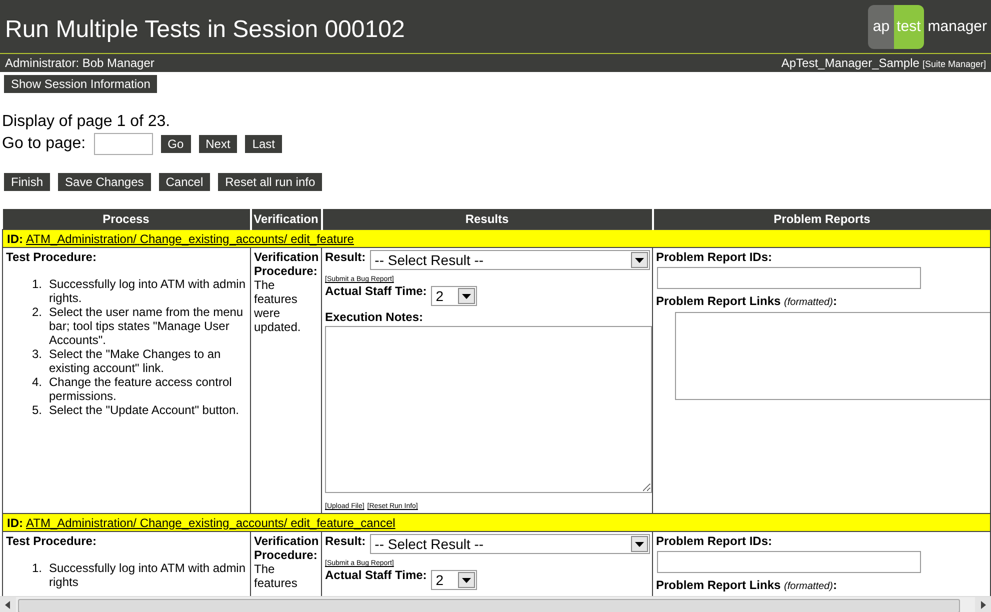 The height and width of the screenshot is (612, 991). Describe the element at coordinates (495, 604) in the screenshot. I see `horizontal-scrollbar` at that location.